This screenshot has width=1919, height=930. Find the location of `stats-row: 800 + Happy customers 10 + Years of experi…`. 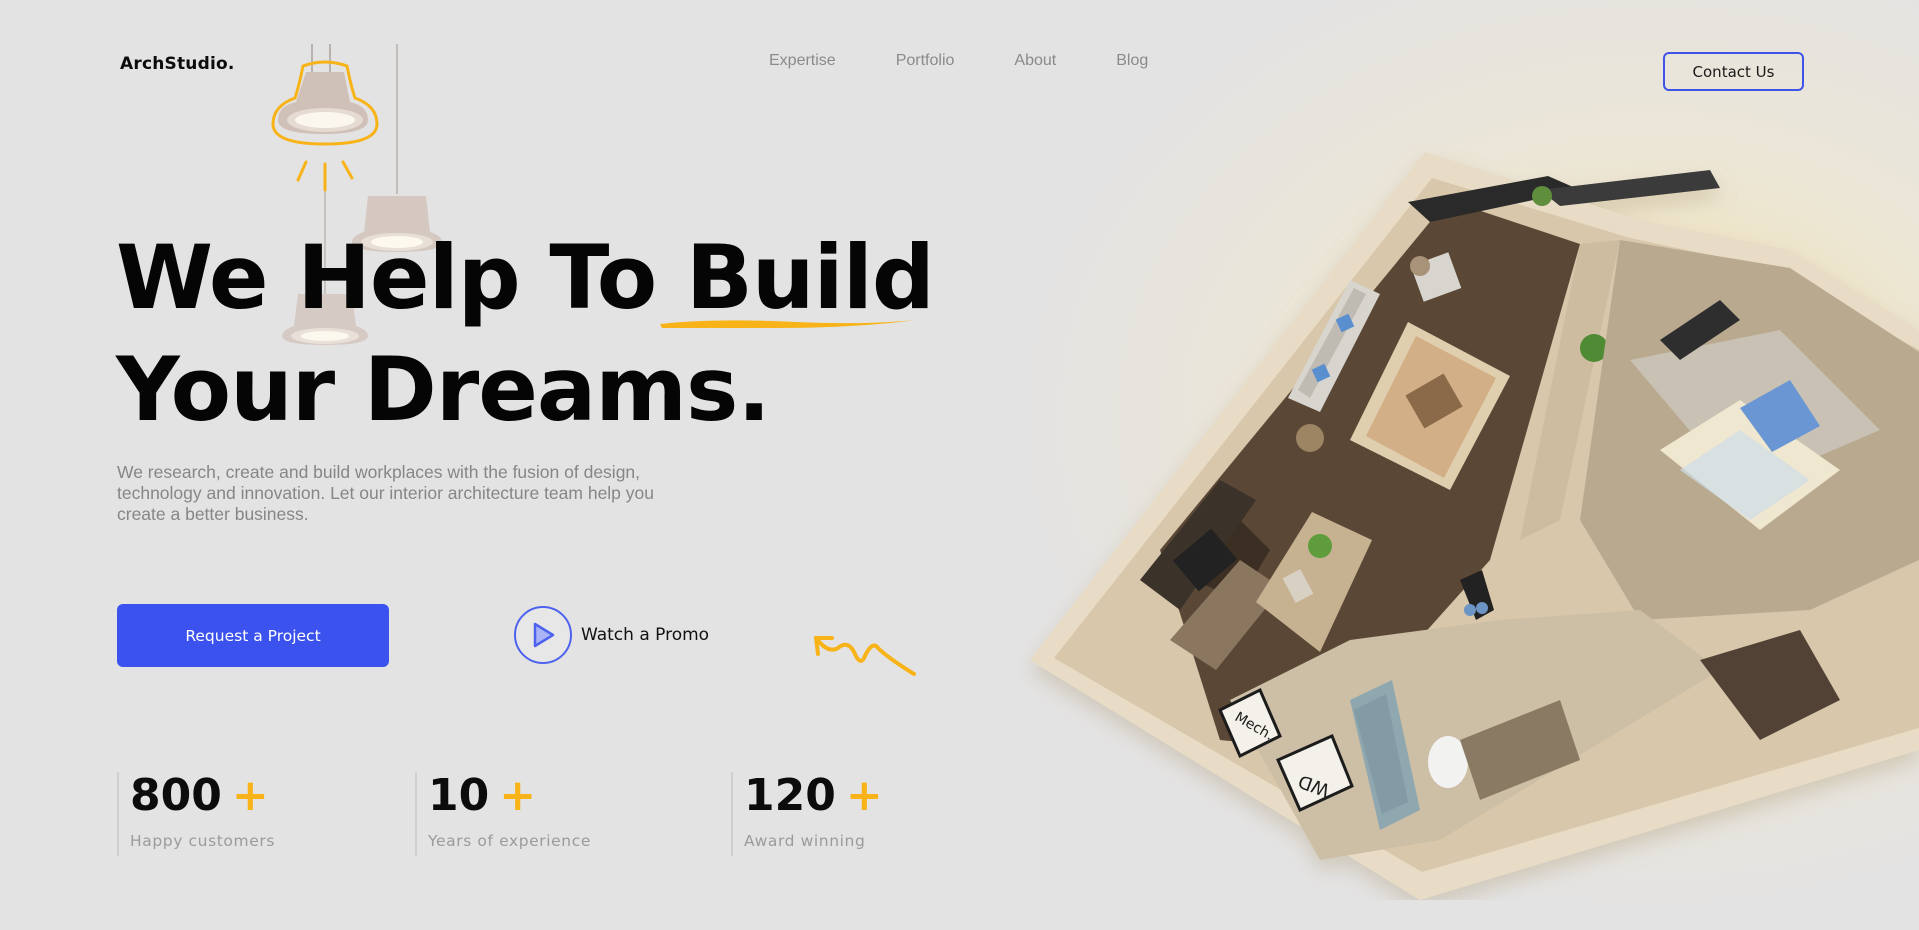

stats-row: 800 + Happy customers 10 + Years of experi… is located at coordinates (517, 814).